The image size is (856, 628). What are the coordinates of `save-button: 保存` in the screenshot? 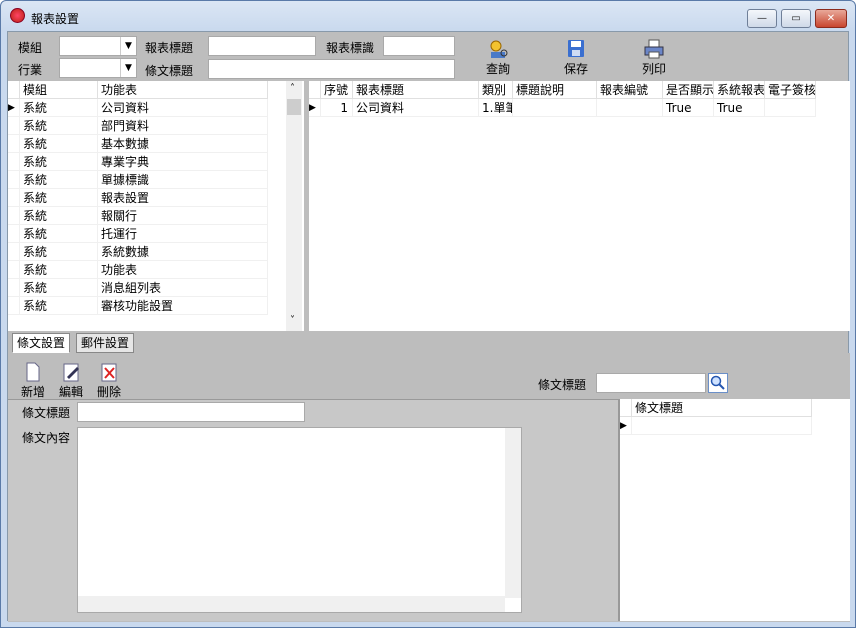 It's located at (576, 57).